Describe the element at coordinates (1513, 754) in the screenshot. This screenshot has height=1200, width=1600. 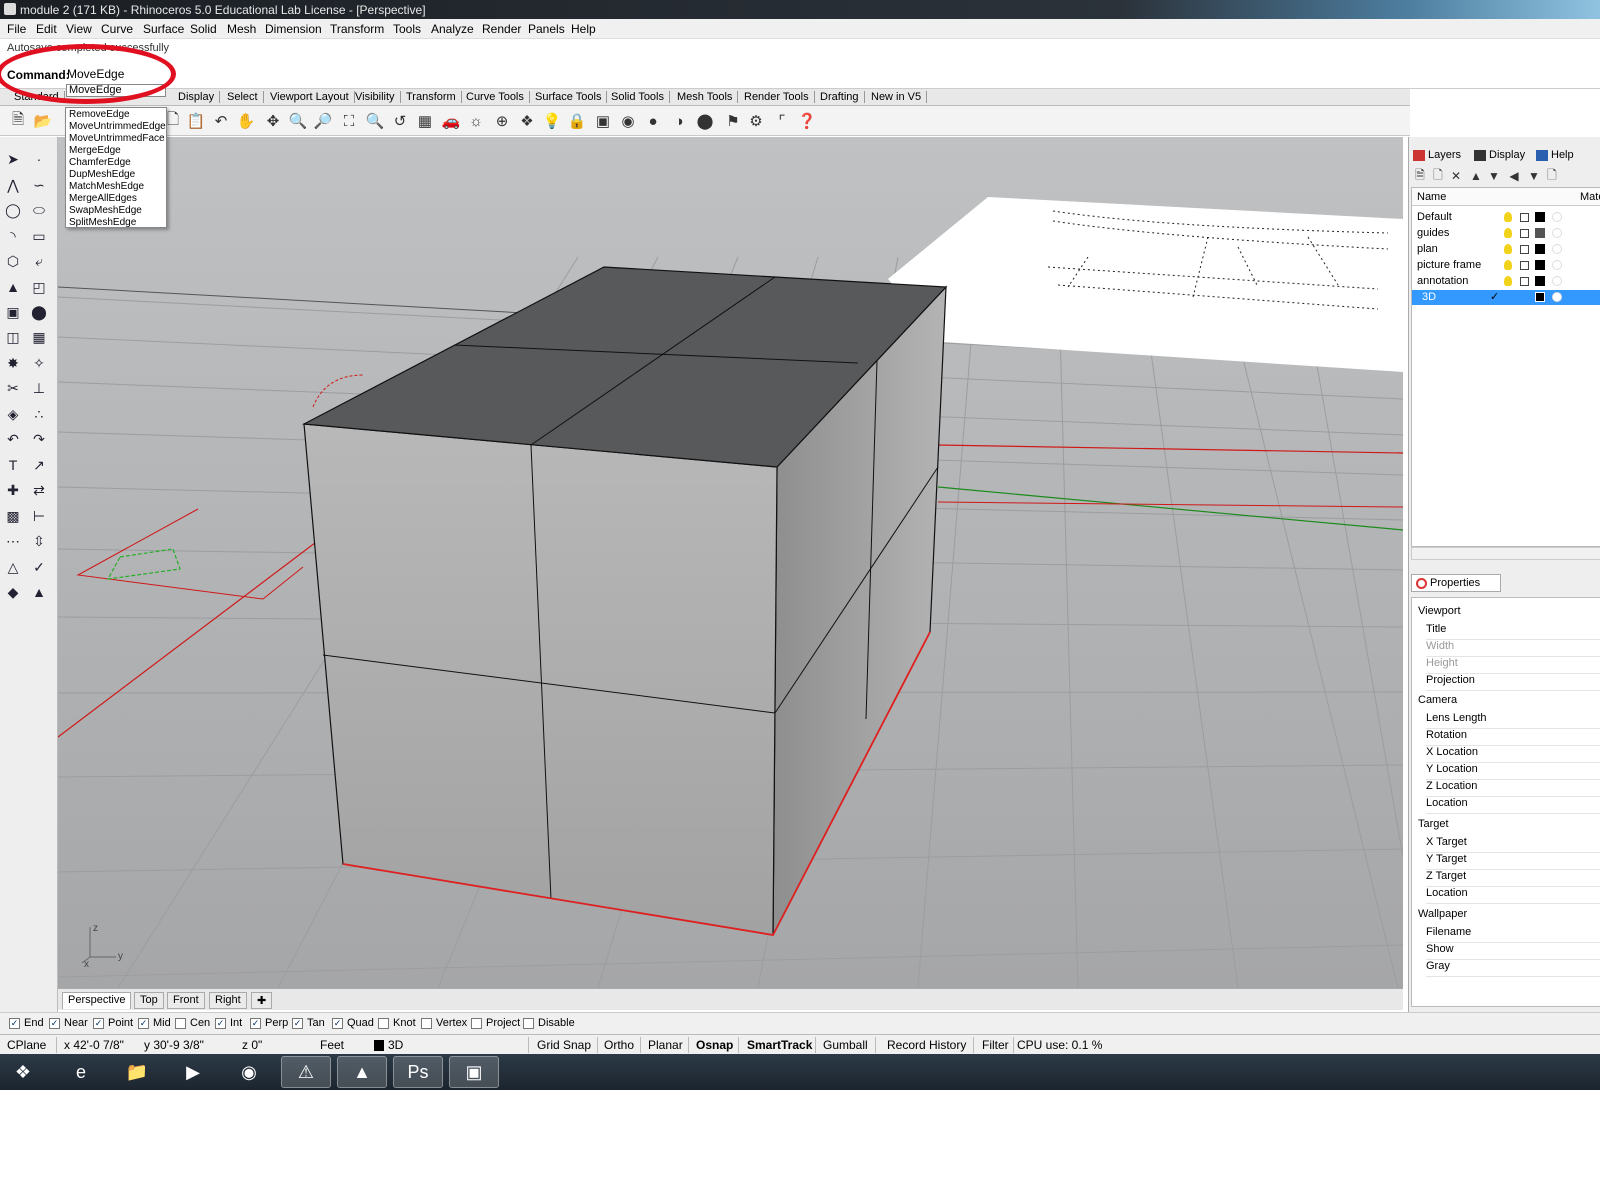
I see `prop-x-location: X Location` at that location.